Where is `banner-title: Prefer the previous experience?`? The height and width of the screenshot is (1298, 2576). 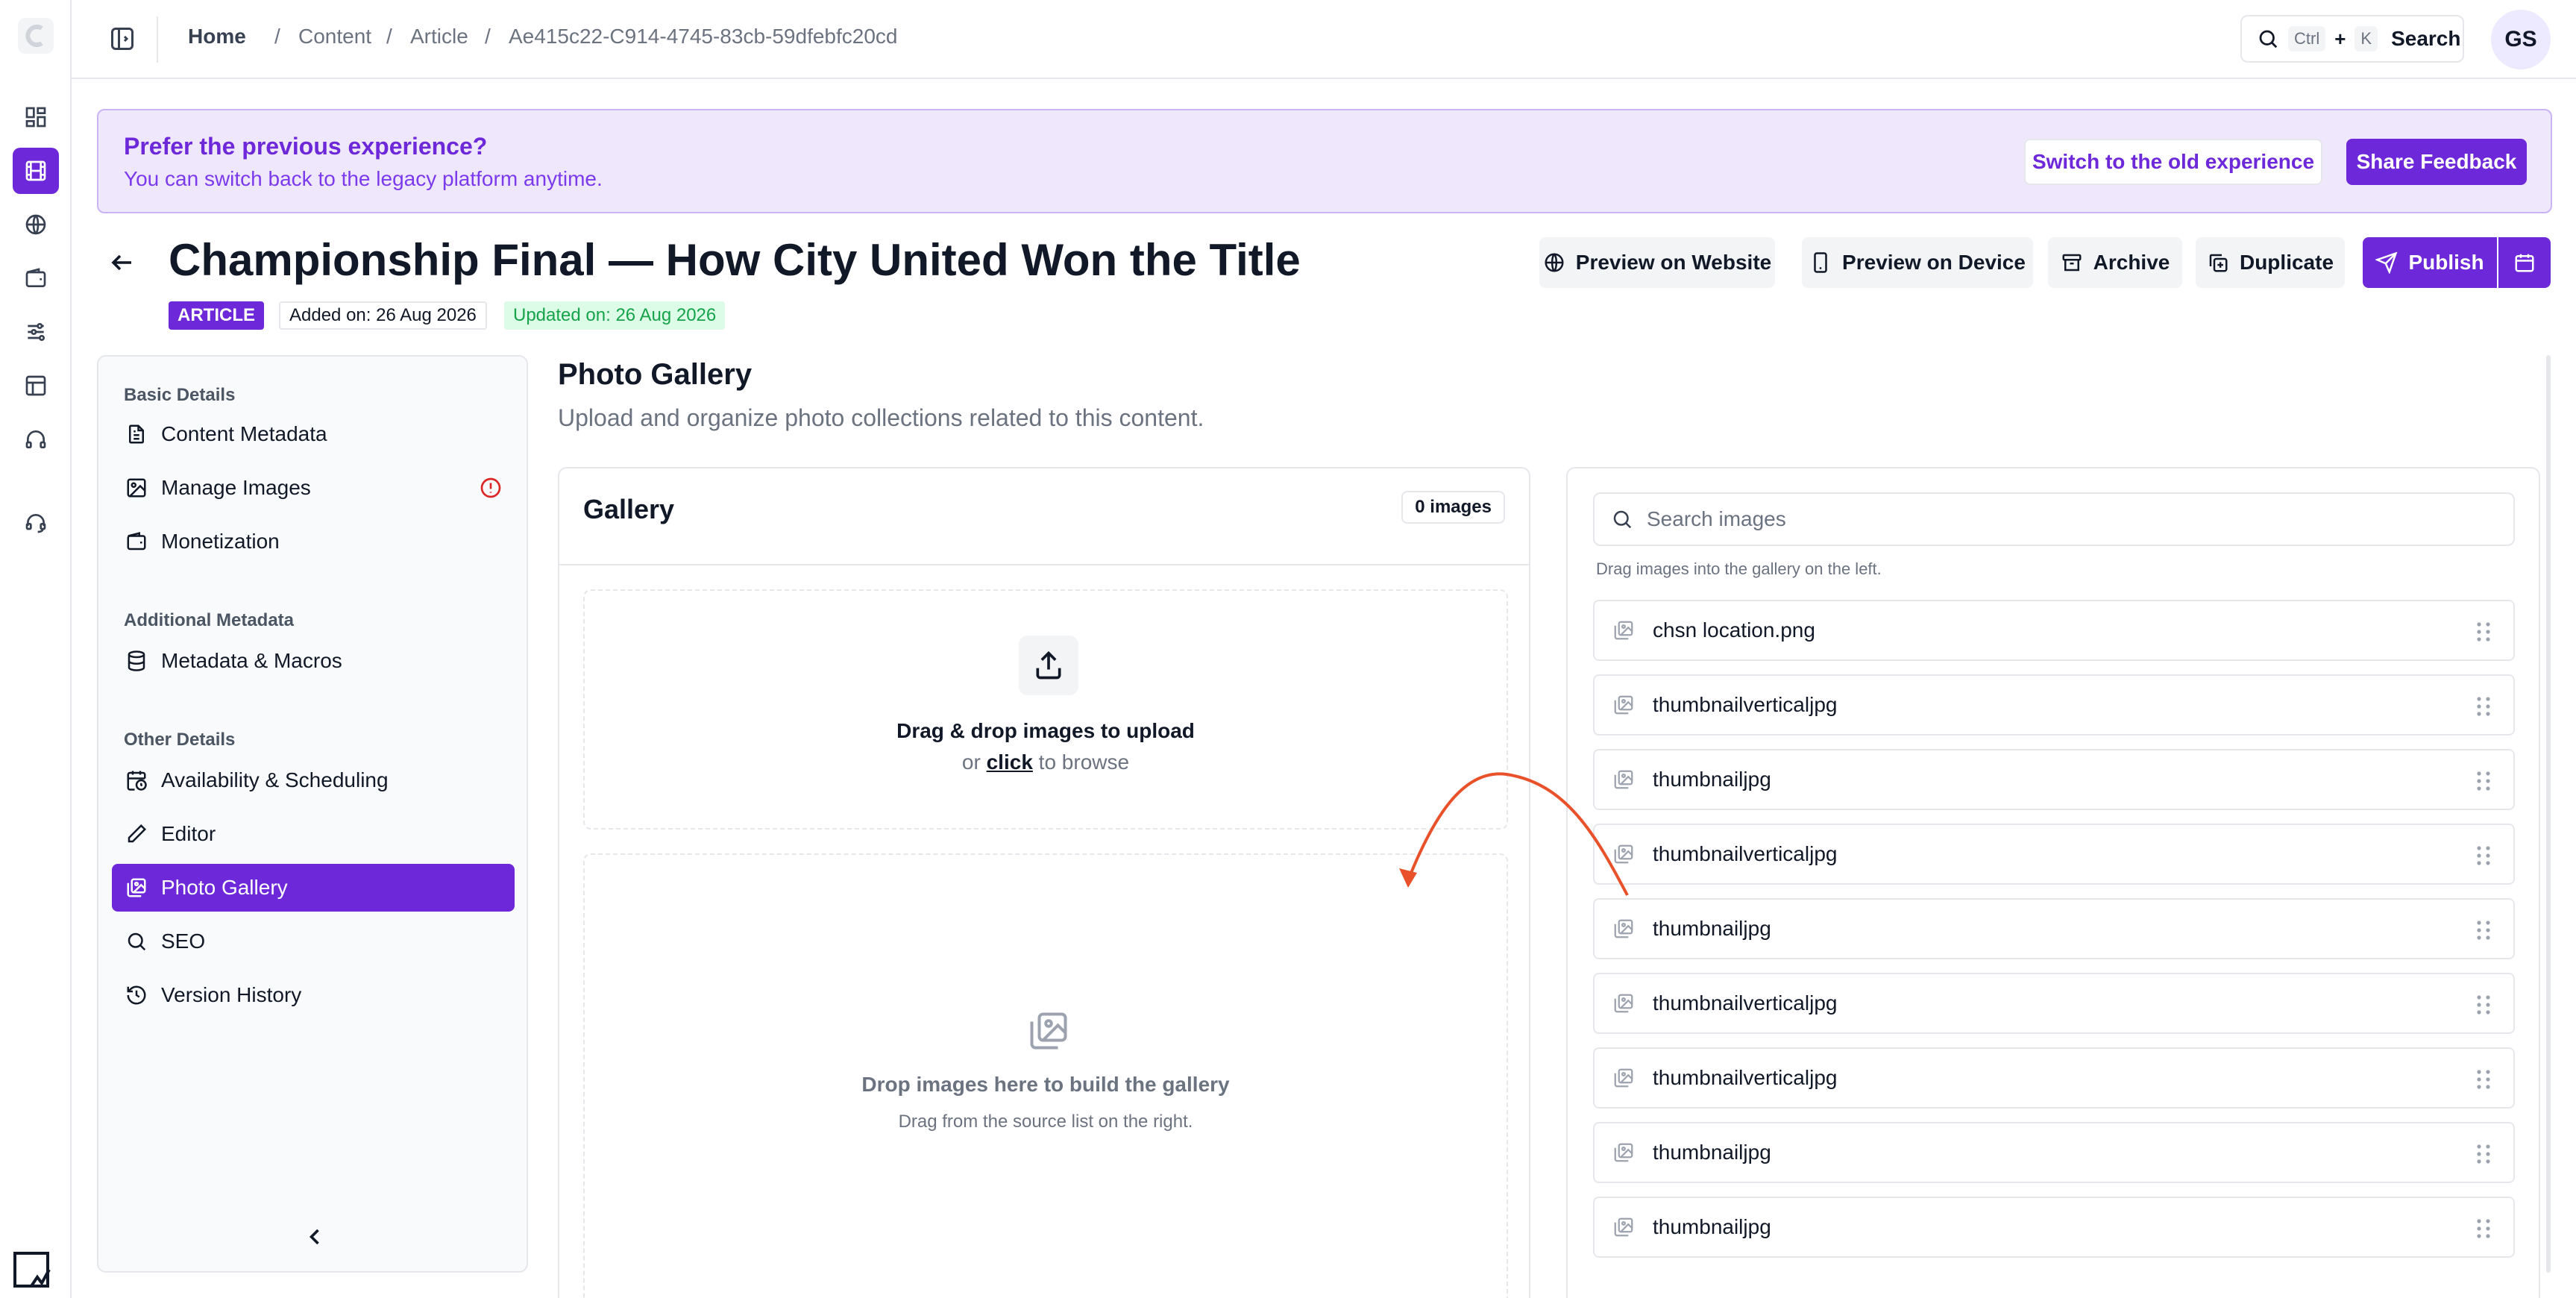
banner-title: Prefer the previous experience? is located at coordinates (306, 146).